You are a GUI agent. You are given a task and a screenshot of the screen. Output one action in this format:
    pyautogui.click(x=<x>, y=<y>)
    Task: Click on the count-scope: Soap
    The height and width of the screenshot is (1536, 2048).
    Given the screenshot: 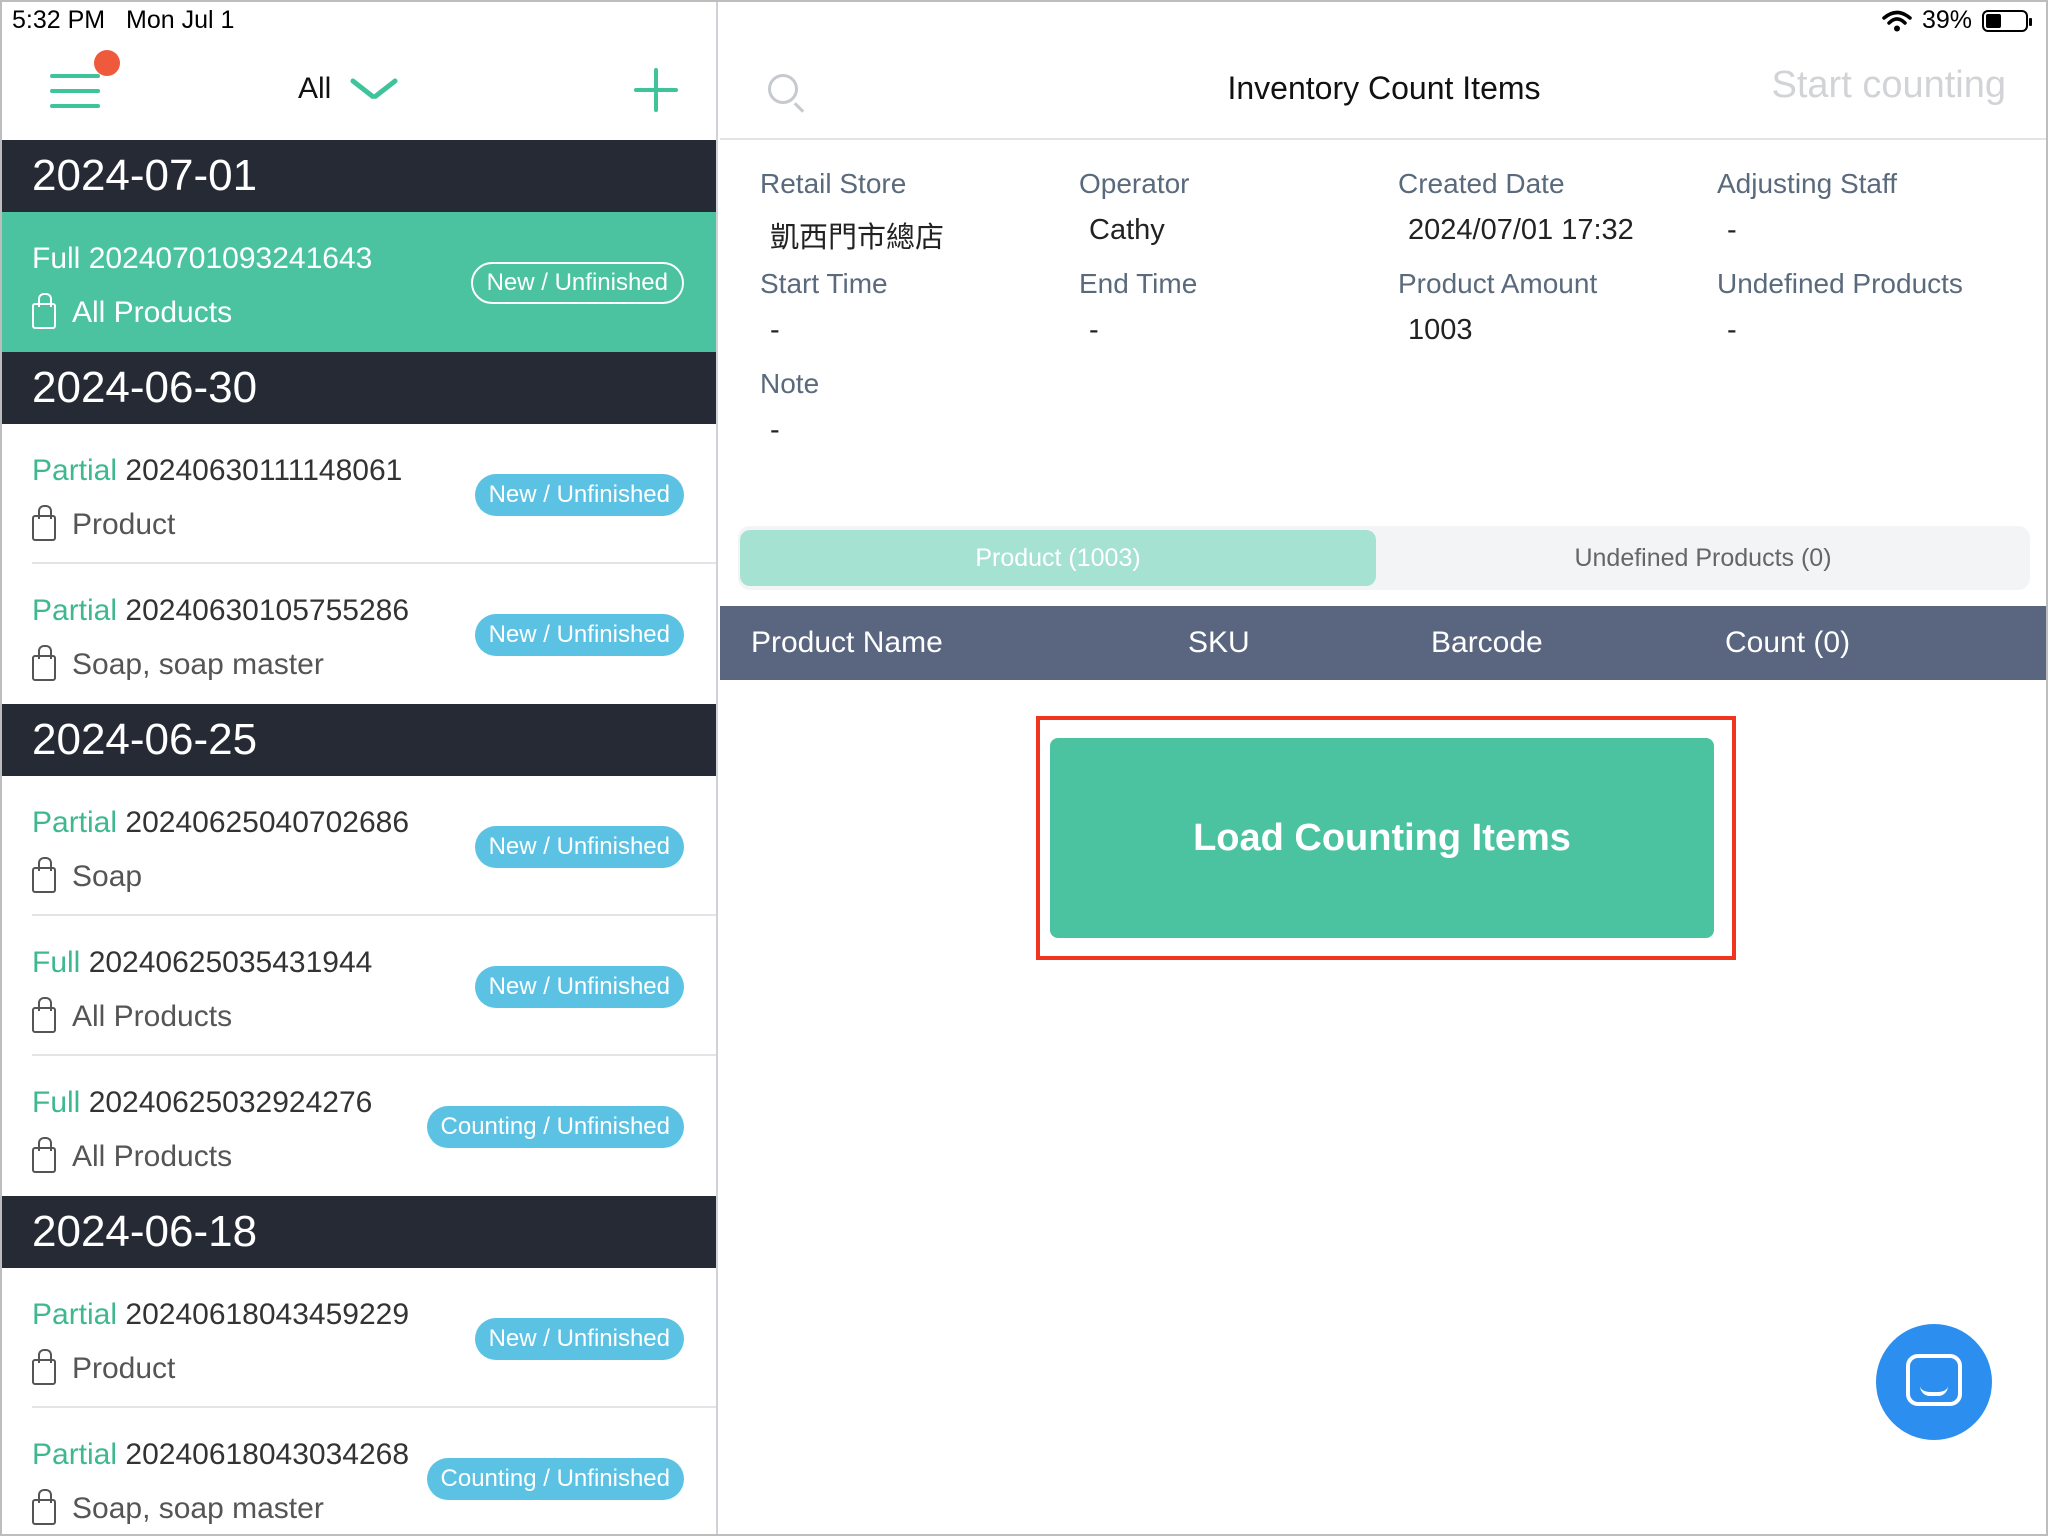 What is the action you would take?
    pyautogui.click(x=87, y=875)
    